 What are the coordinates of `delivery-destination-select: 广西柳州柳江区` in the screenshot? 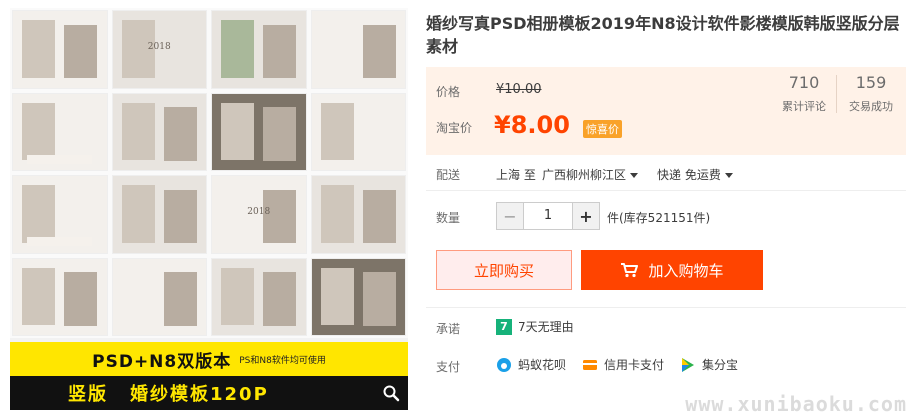 It's located at (590, 174).